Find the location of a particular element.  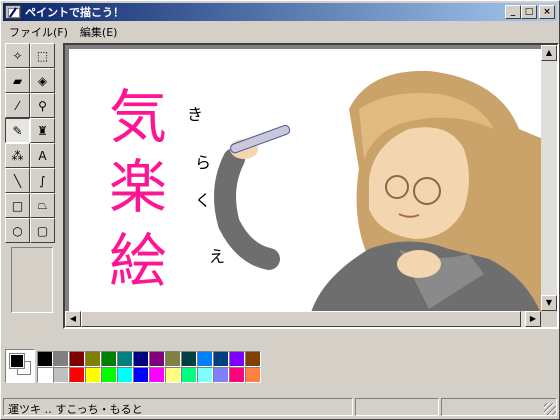

horizontal-scroll-thumb is located at coordinates (301, 319).